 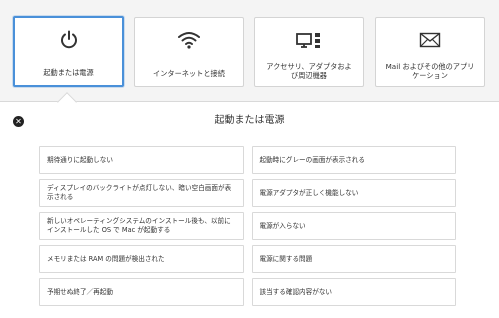 I want to click on category-internet: インターネットと接続, so click(x=189, y=52).